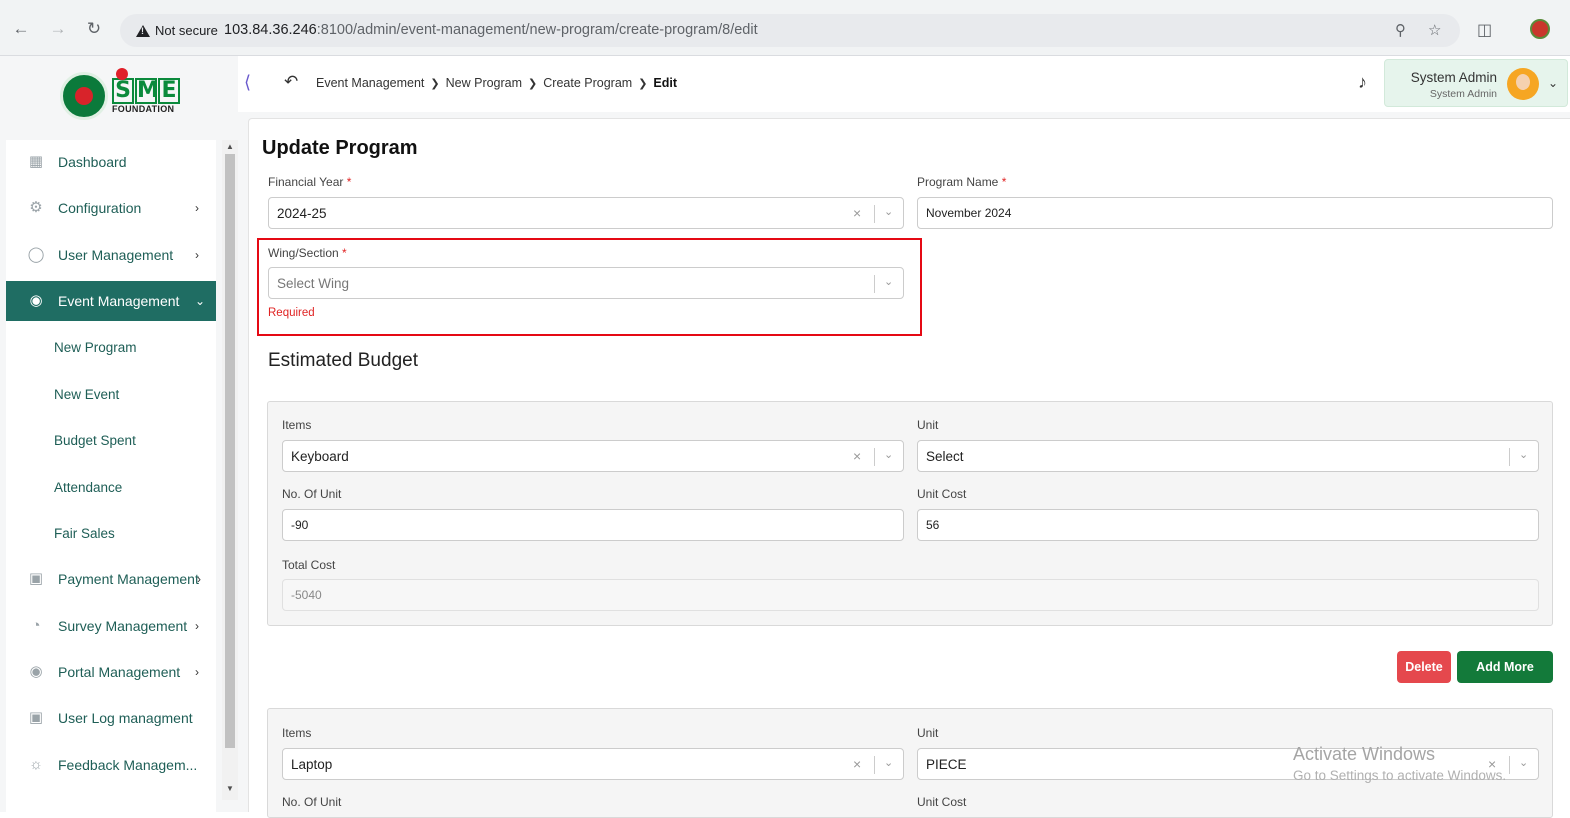 Image resolution: width=1570 pixels, height=818 pixels. Describe the element at coordinates (119, 672) in the screenshot. I see `sidebar-item-label: Portal Management` at that location.